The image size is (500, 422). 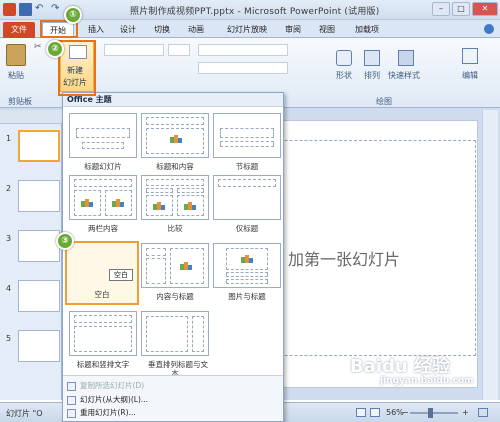 What do you see at coordinates (103, 333) in the screenshot?
I see `layout-title-vertical-text` at bounding box center [103, 333].